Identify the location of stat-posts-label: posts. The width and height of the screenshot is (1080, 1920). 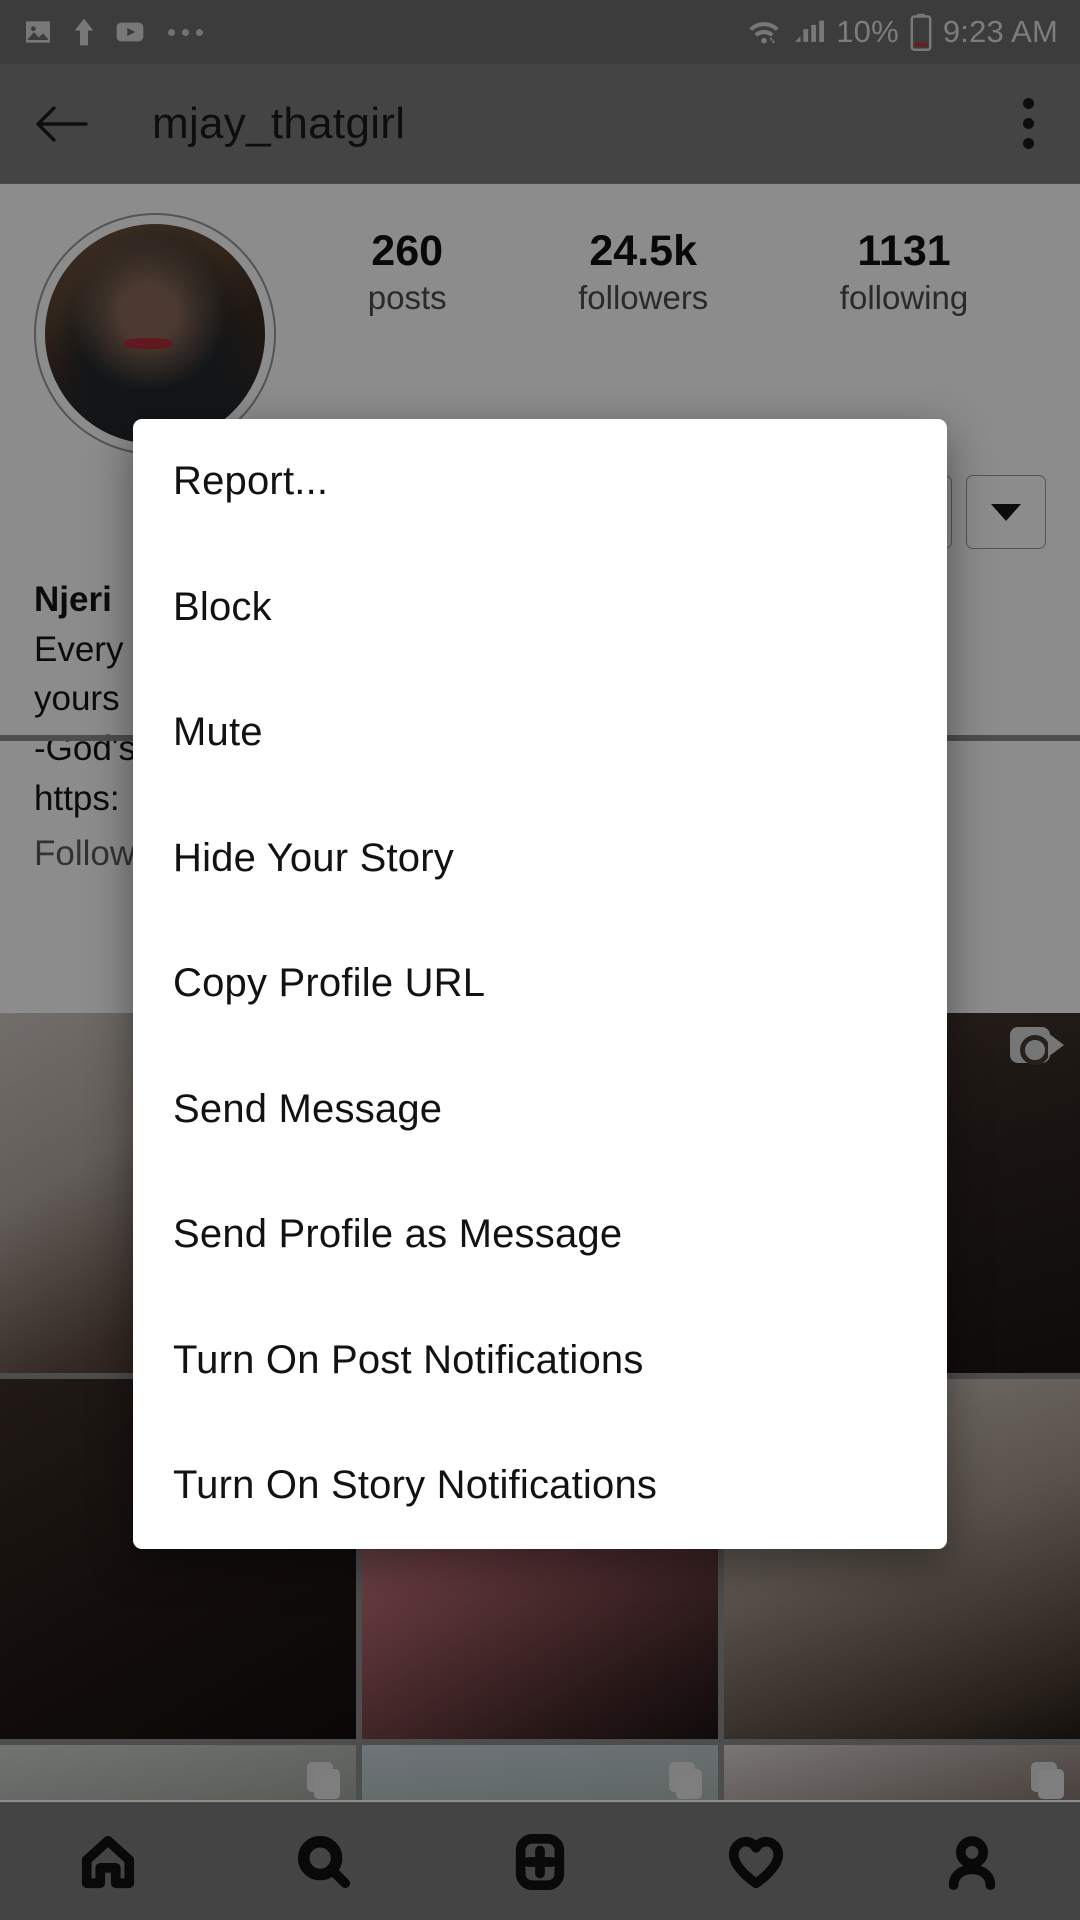
(407, 298).